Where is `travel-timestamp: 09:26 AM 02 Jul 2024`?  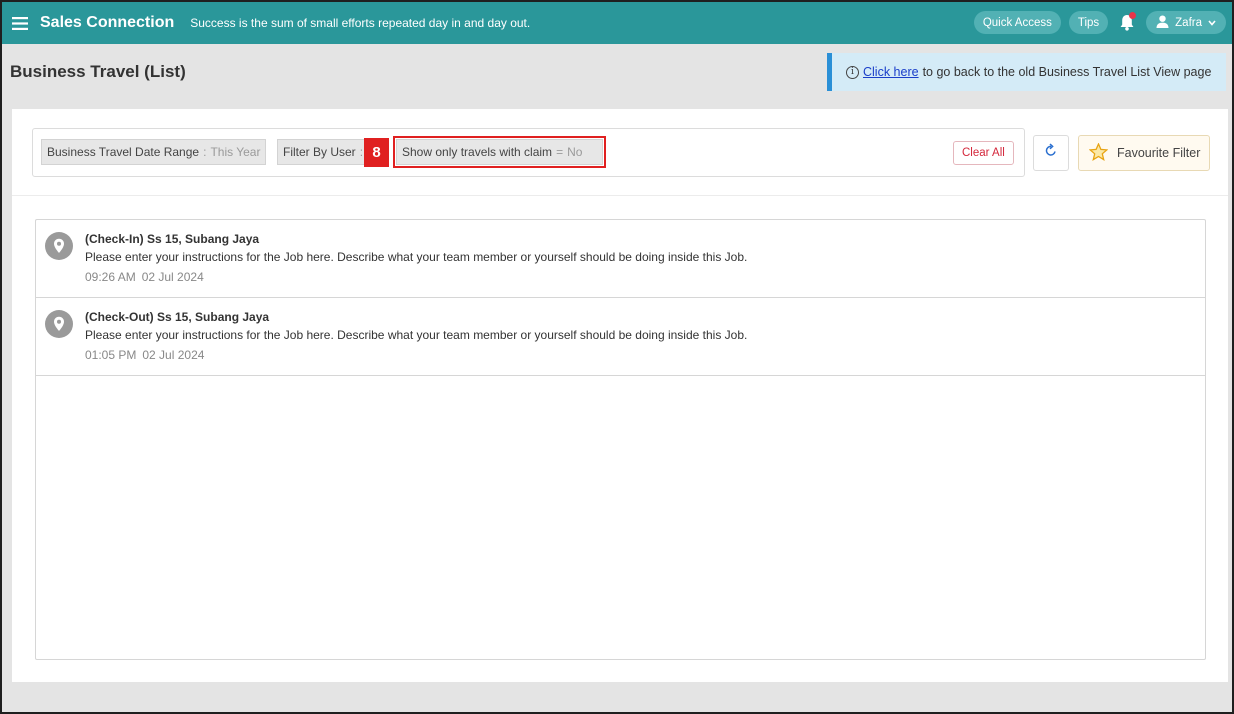 travel-timestamp: 09:26 AM 02 Jul 2024 is located at coordinates (144, 277).